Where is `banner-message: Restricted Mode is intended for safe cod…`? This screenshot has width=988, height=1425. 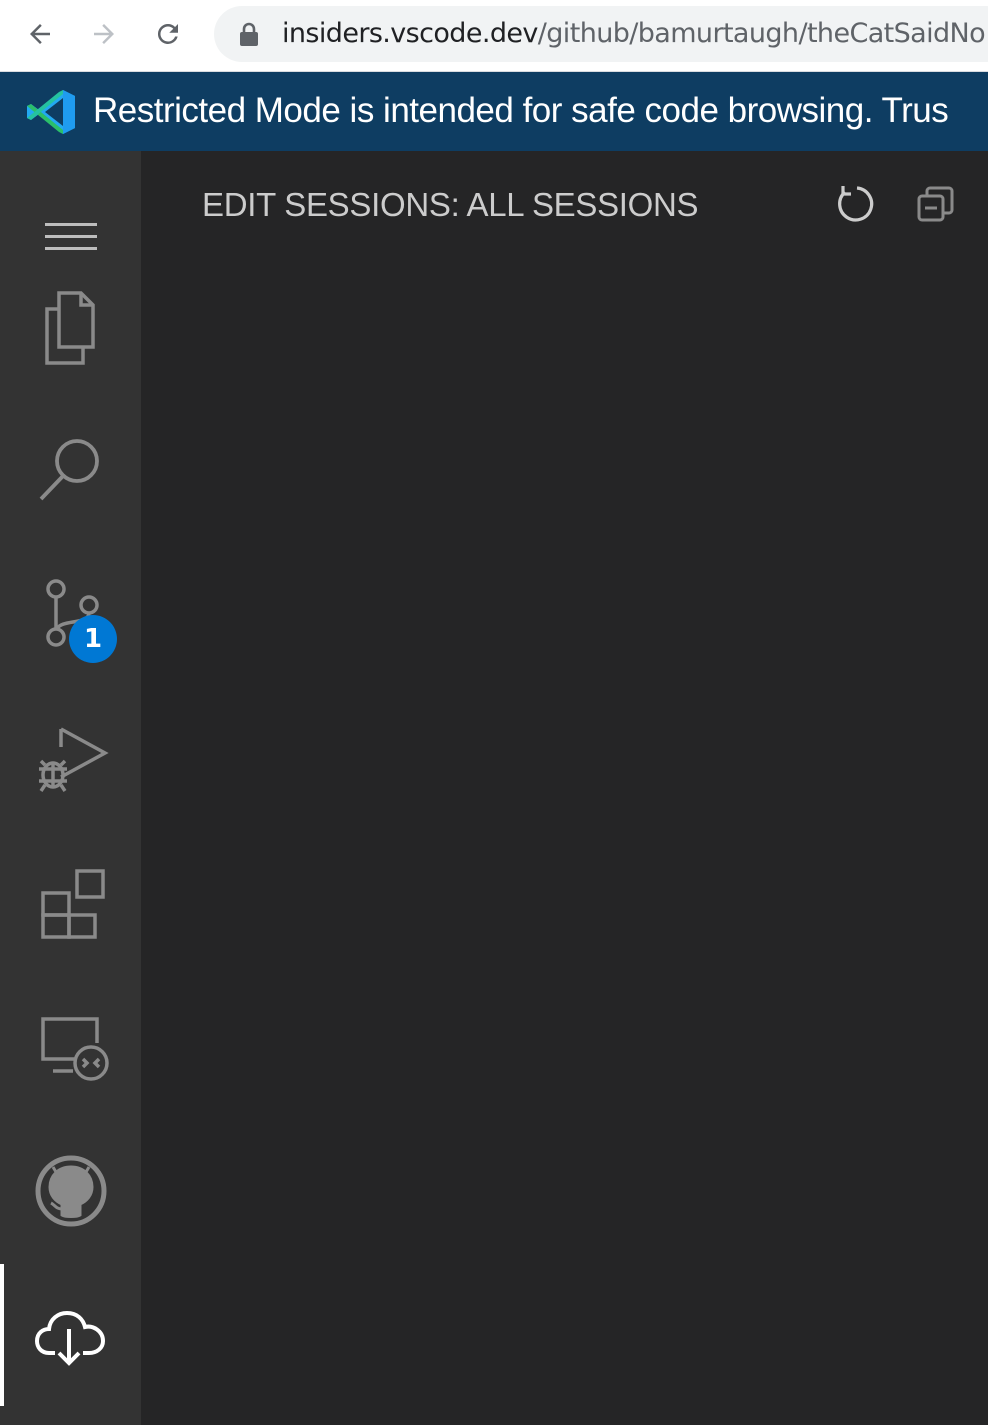 banner-message: Restricted Mode is intended for safe cod… is located at coordinates (521, 110).